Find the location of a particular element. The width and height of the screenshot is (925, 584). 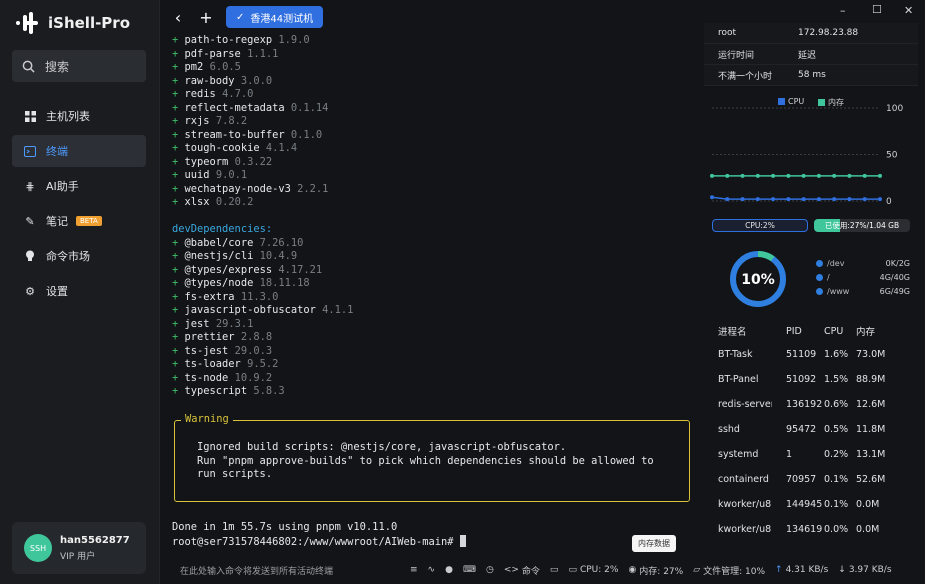

grid-icon is located at coordinates (30, 116).